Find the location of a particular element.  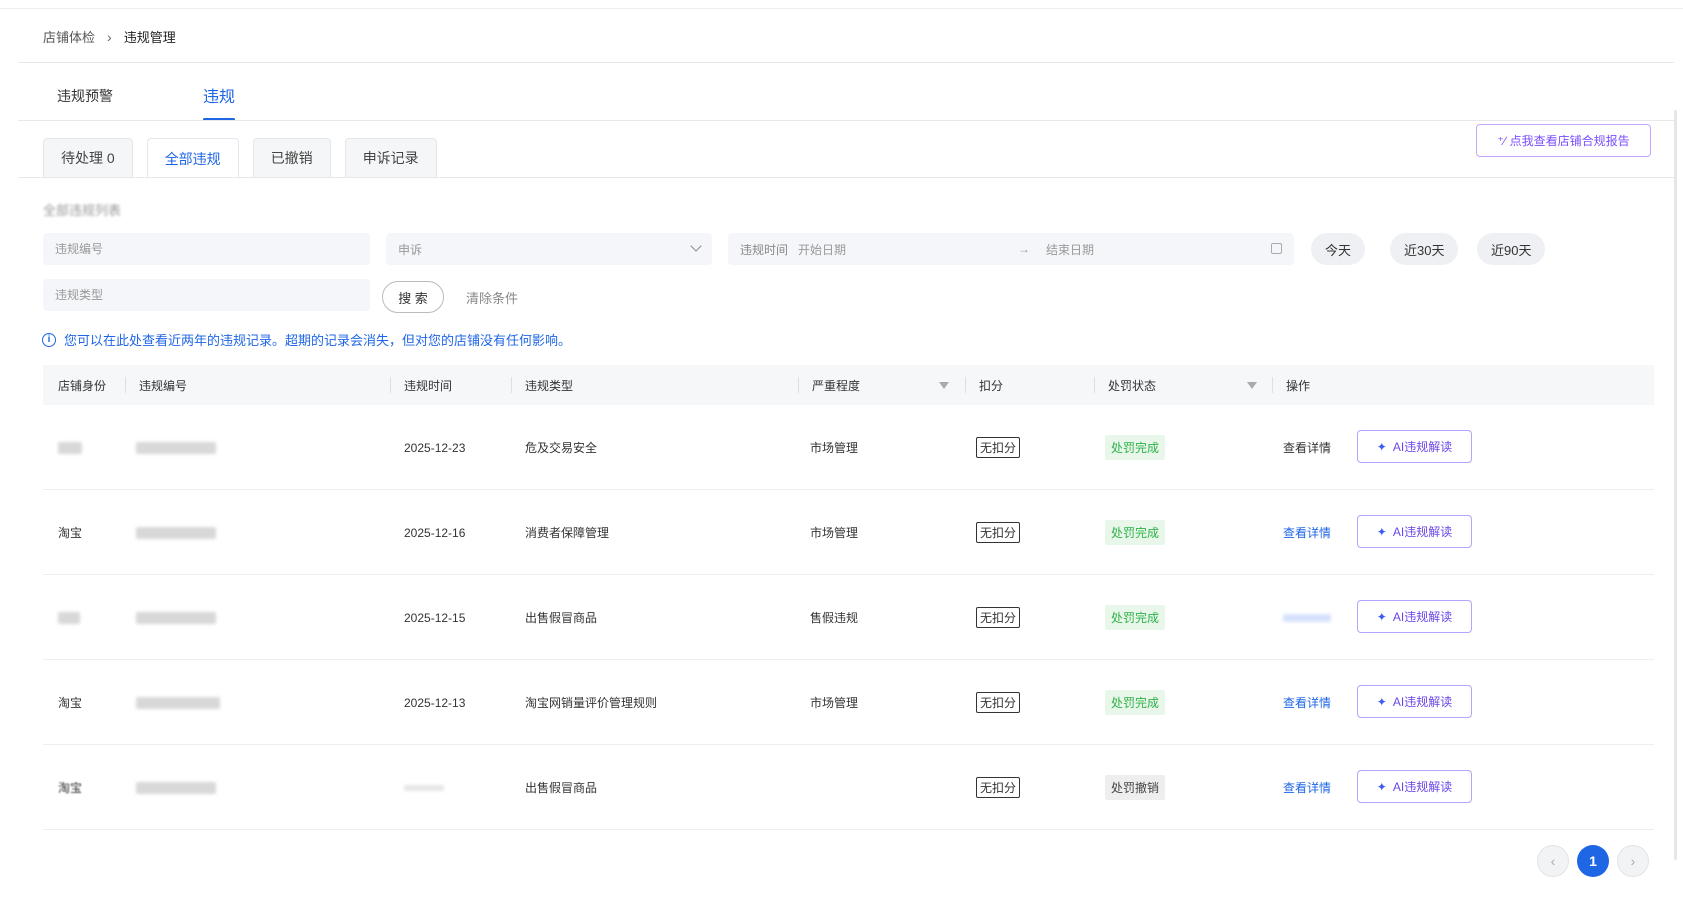

cell-date: 2025-12-13 is located at coordinates (435, 702).